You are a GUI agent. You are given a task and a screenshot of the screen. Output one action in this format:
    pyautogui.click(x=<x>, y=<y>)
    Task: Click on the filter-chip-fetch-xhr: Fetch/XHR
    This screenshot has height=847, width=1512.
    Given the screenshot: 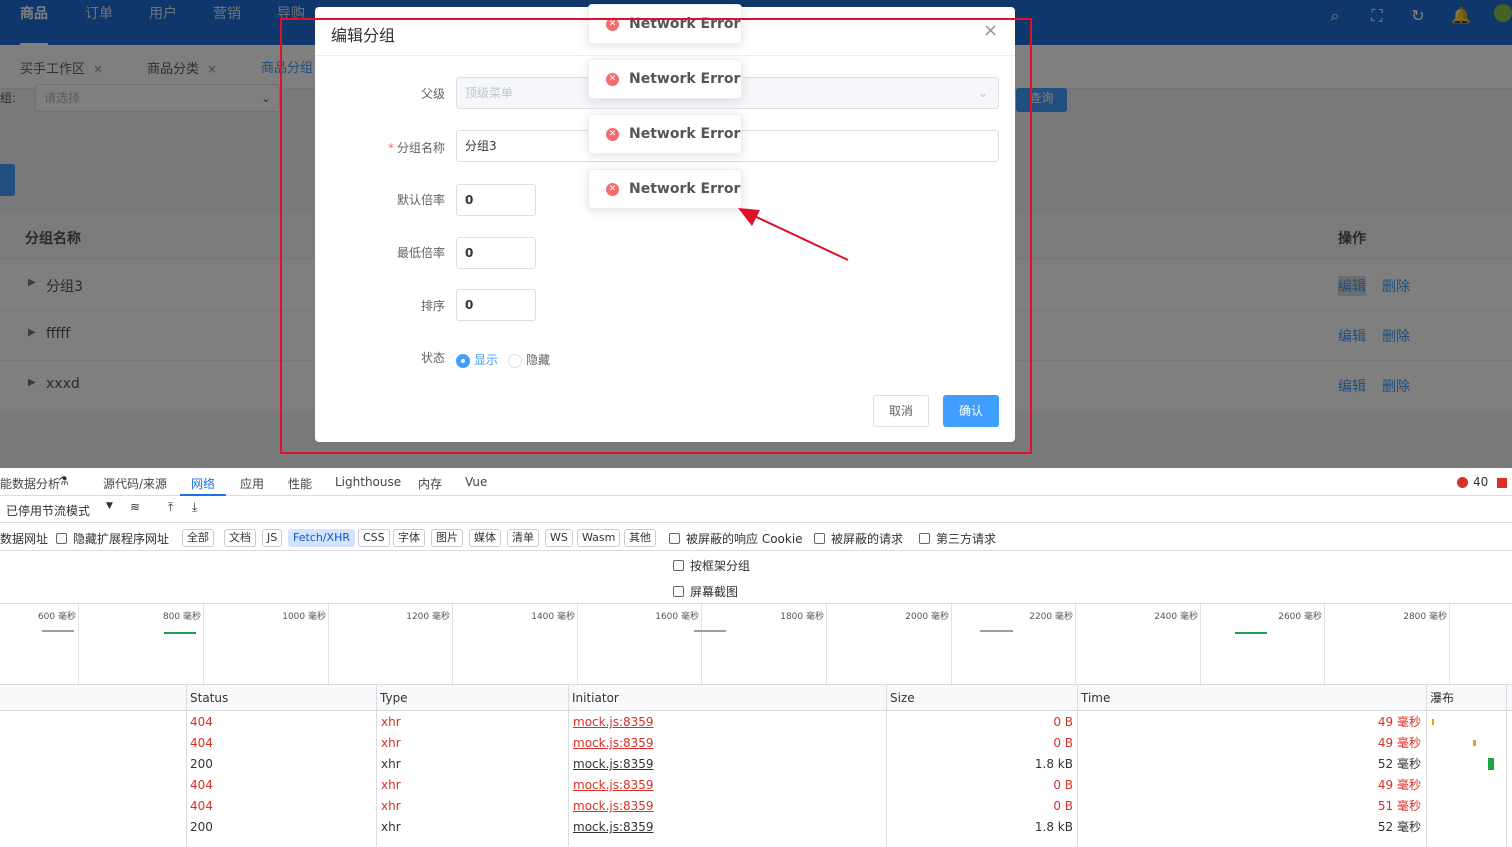 What is the action you would take?
    pyautogui.click(x=321, y=538)
    